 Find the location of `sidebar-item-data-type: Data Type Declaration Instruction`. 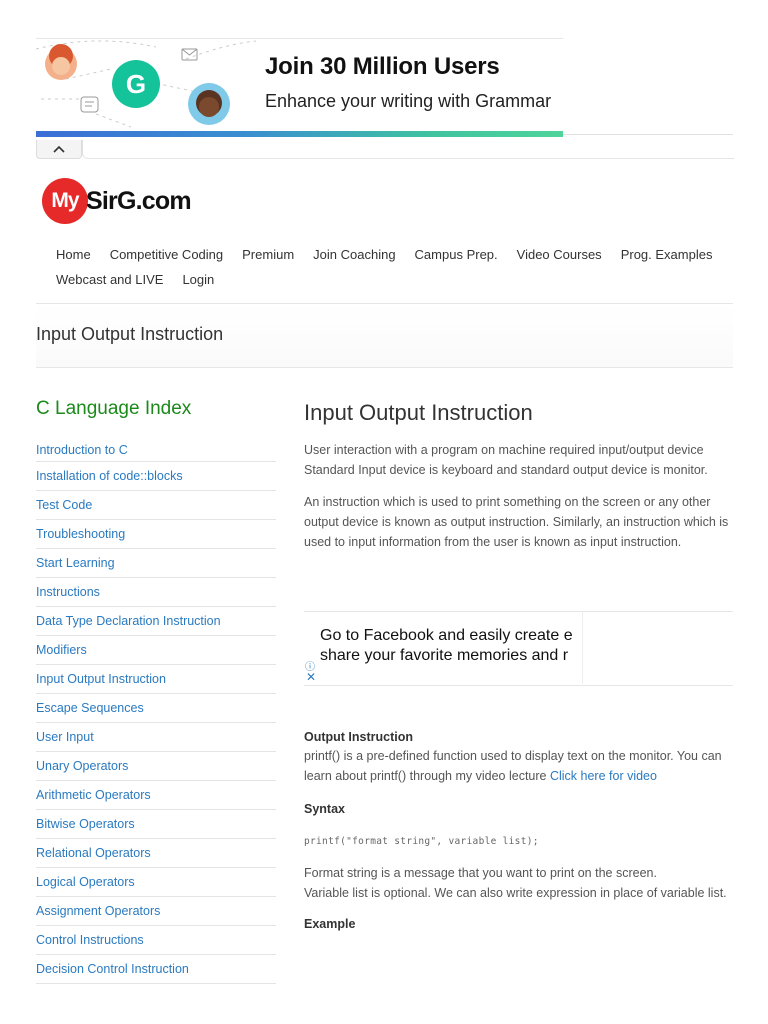

sidebar-item-data-type: Data Type Declaration Instruction is located at coordinates (156, 621).